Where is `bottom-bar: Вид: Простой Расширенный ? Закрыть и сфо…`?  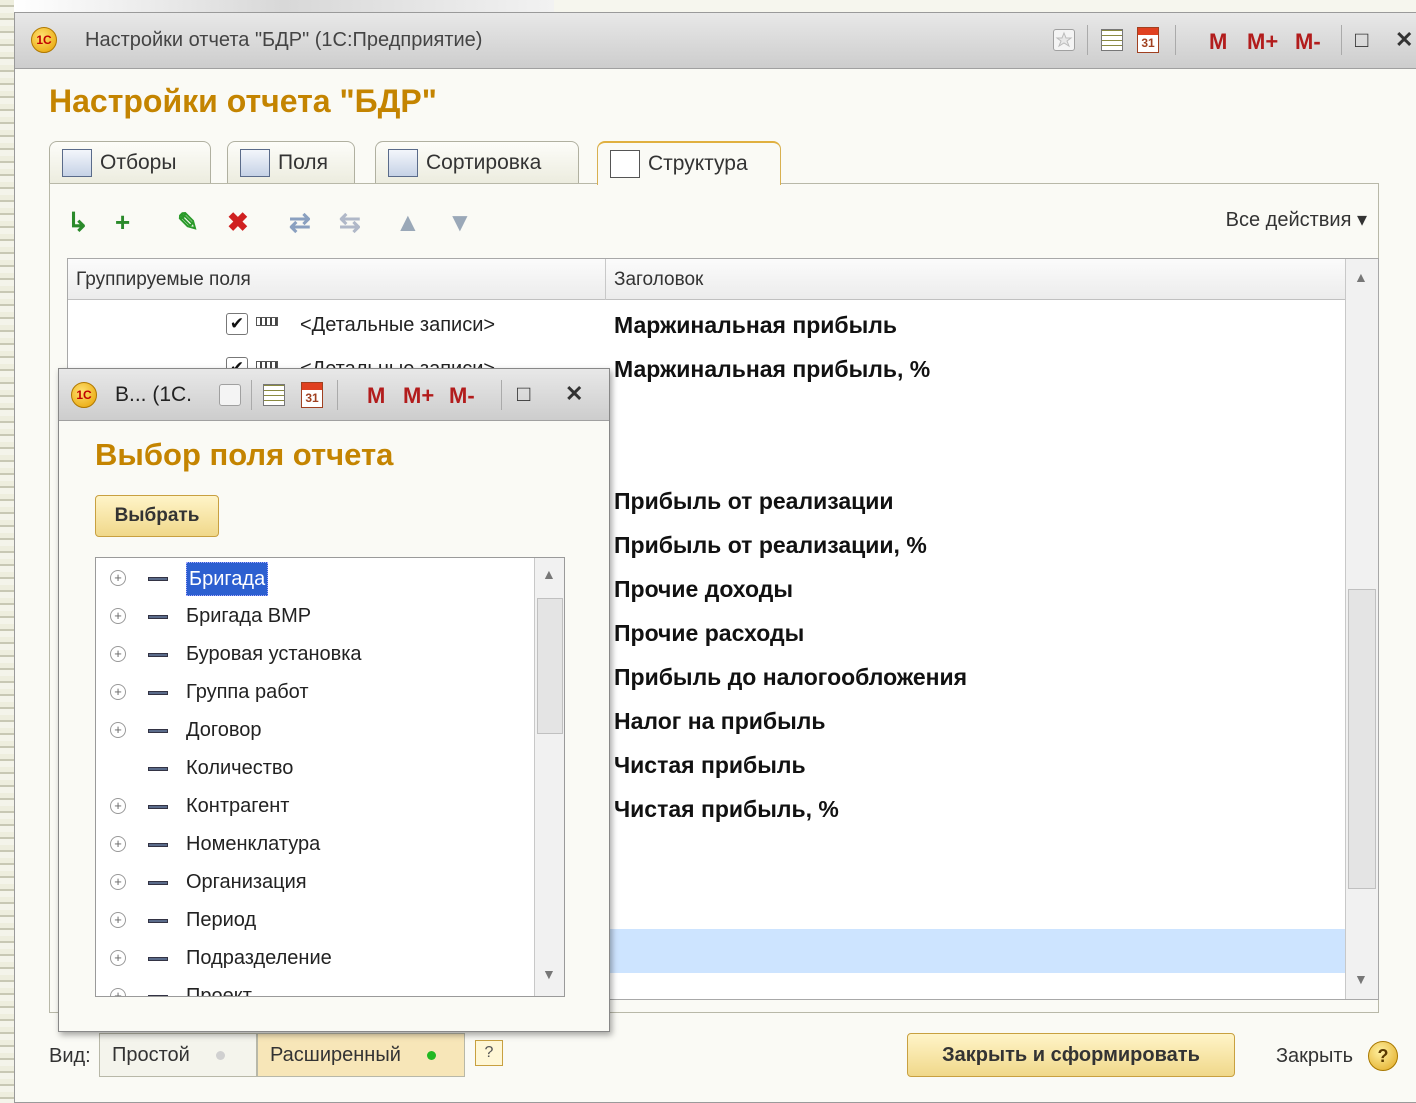
bottom-bar: Вид: Простой Расширенный ? Закрыть и сфо… is located at coordinates (715, 1058).